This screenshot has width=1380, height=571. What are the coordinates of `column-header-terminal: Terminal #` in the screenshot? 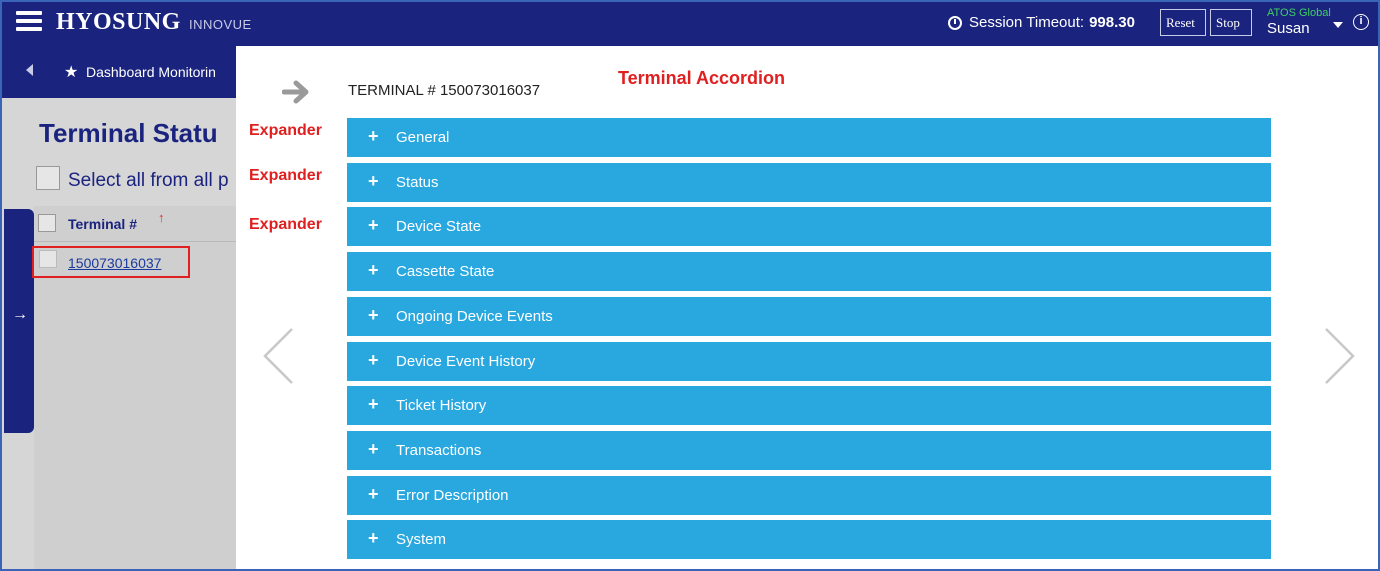 It's located at (102, 224).